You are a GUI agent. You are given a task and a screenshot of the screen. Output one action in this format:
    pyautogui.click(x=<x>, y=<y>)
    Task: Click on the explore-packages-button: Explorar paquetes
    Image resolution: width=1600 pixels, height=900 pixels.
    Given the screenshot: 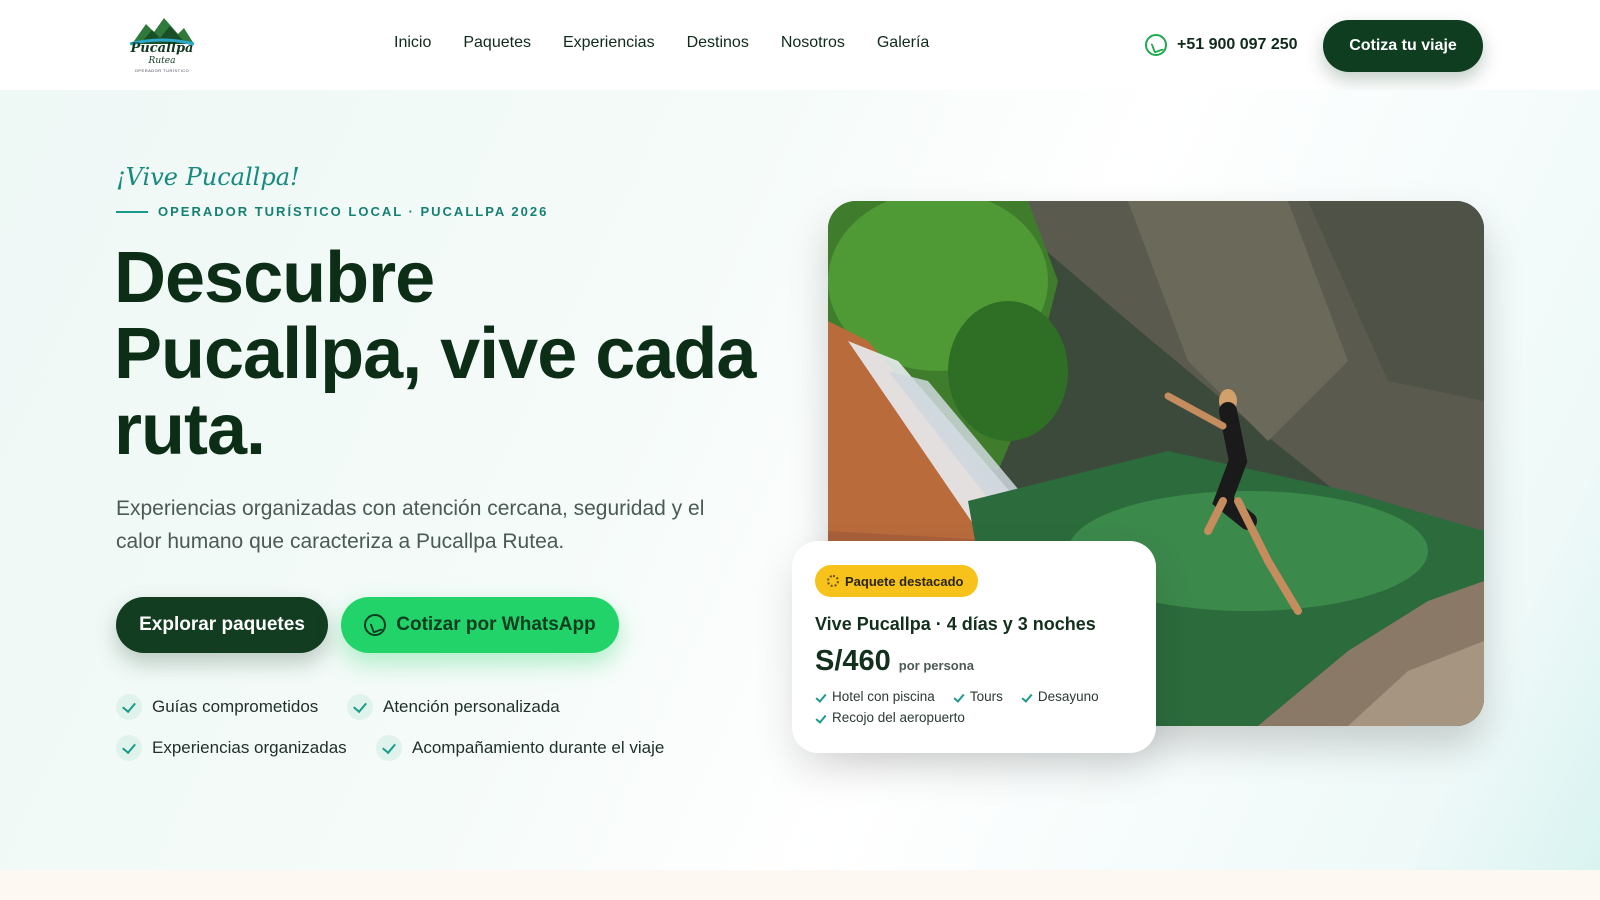 What is the action you would take?
    pyautogui.click(x=222, y=625)
    